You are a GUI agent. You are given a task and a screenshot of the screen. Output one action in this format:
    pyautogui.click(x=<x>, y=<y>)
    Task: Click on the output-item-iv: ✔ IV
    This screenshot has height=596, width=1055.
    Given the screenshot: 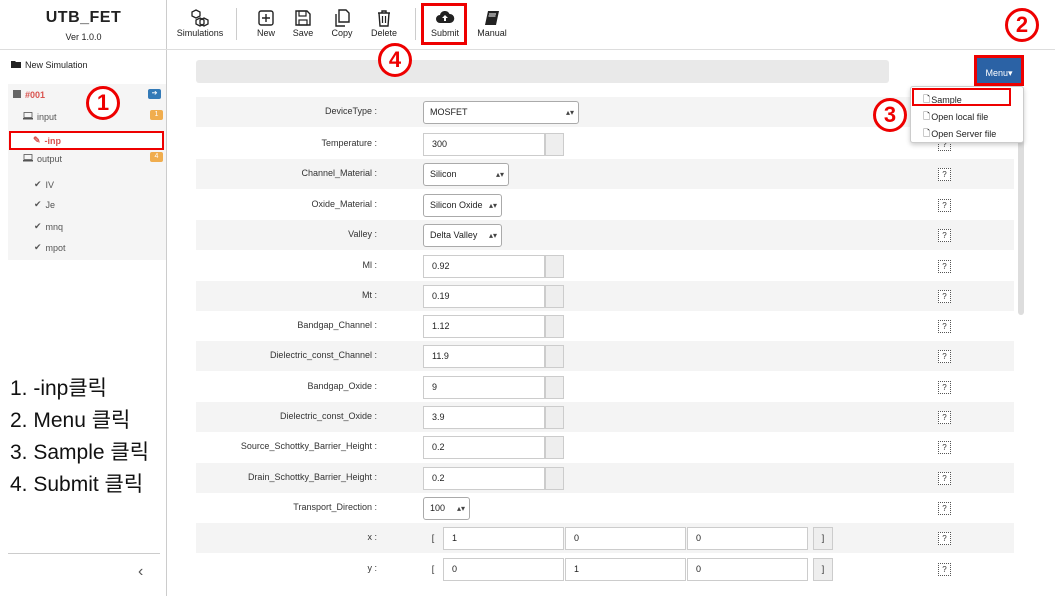 What is the action you would take?
    pyautogui.click(x=44, y=184)
    